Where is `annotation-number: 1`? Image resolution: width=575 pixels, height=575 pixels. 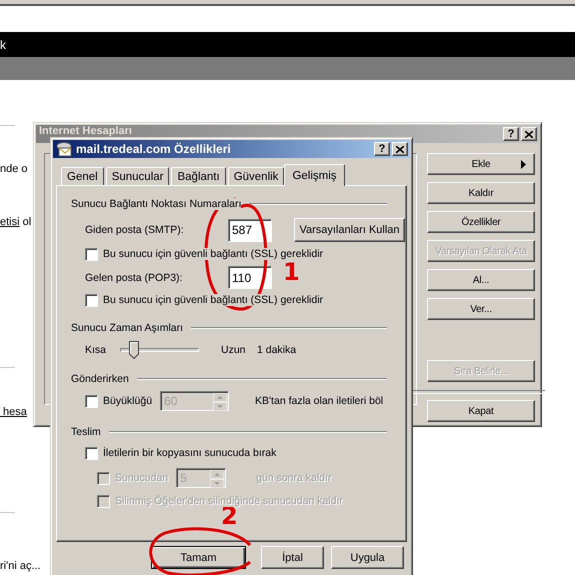 annotation-number: 1 is located at coordinates (291, 272).